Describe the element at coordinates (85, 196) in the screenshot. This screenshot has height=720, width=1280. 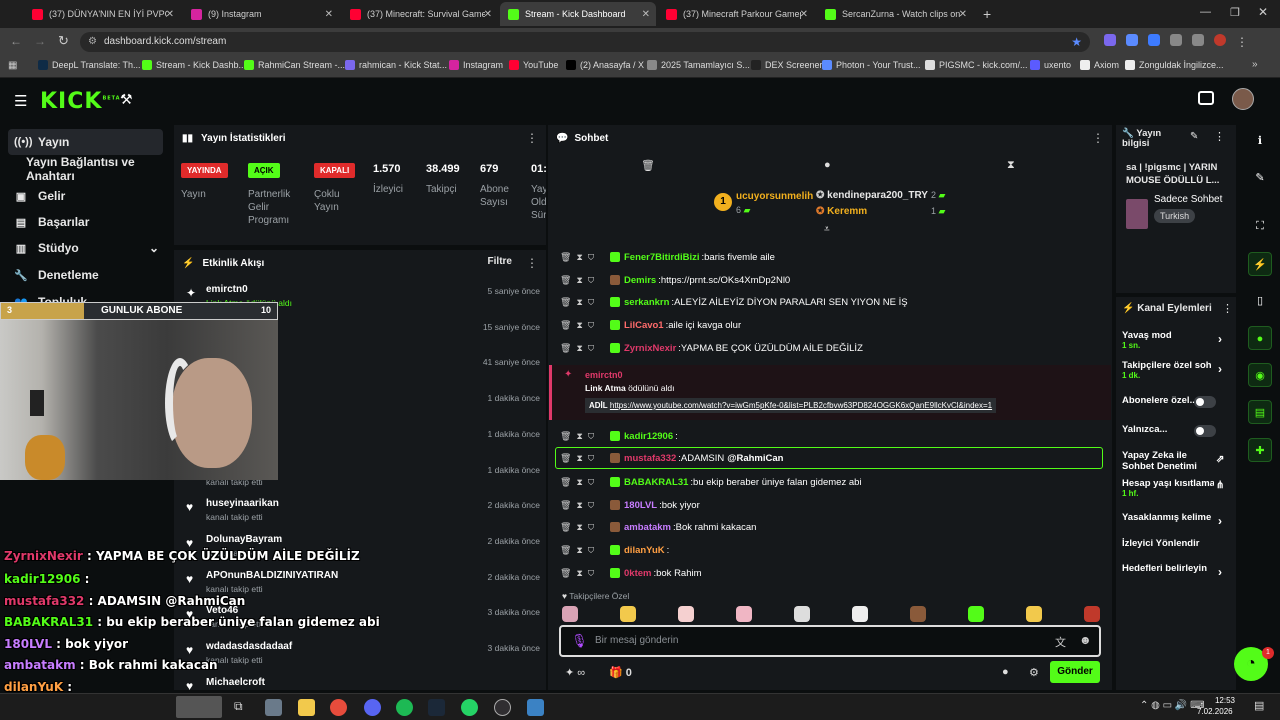
I see `sidebar-item-gelir: ▣ Gelir` at that location.